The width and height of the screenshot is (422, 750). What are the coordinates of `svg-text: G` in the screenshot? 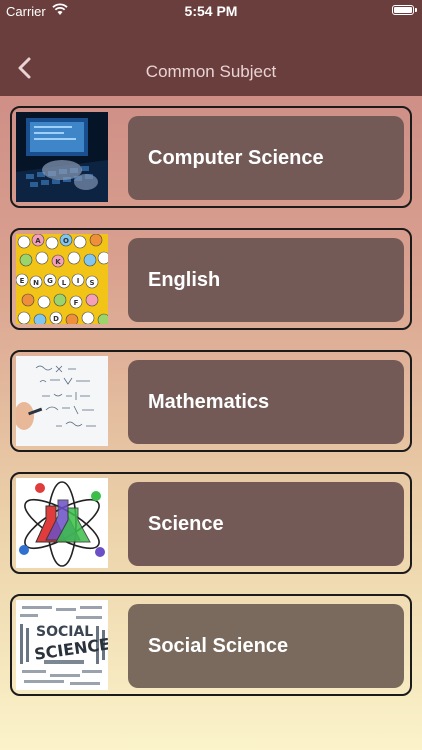 It's located at (50, 281).